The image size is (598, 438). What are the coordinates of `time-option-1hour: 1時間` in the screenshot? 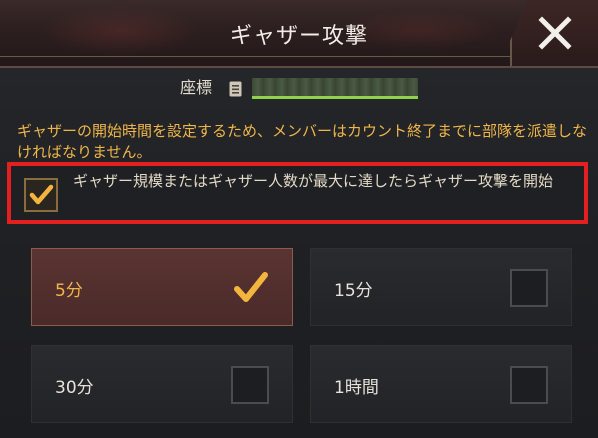 It's located at (441, 384).